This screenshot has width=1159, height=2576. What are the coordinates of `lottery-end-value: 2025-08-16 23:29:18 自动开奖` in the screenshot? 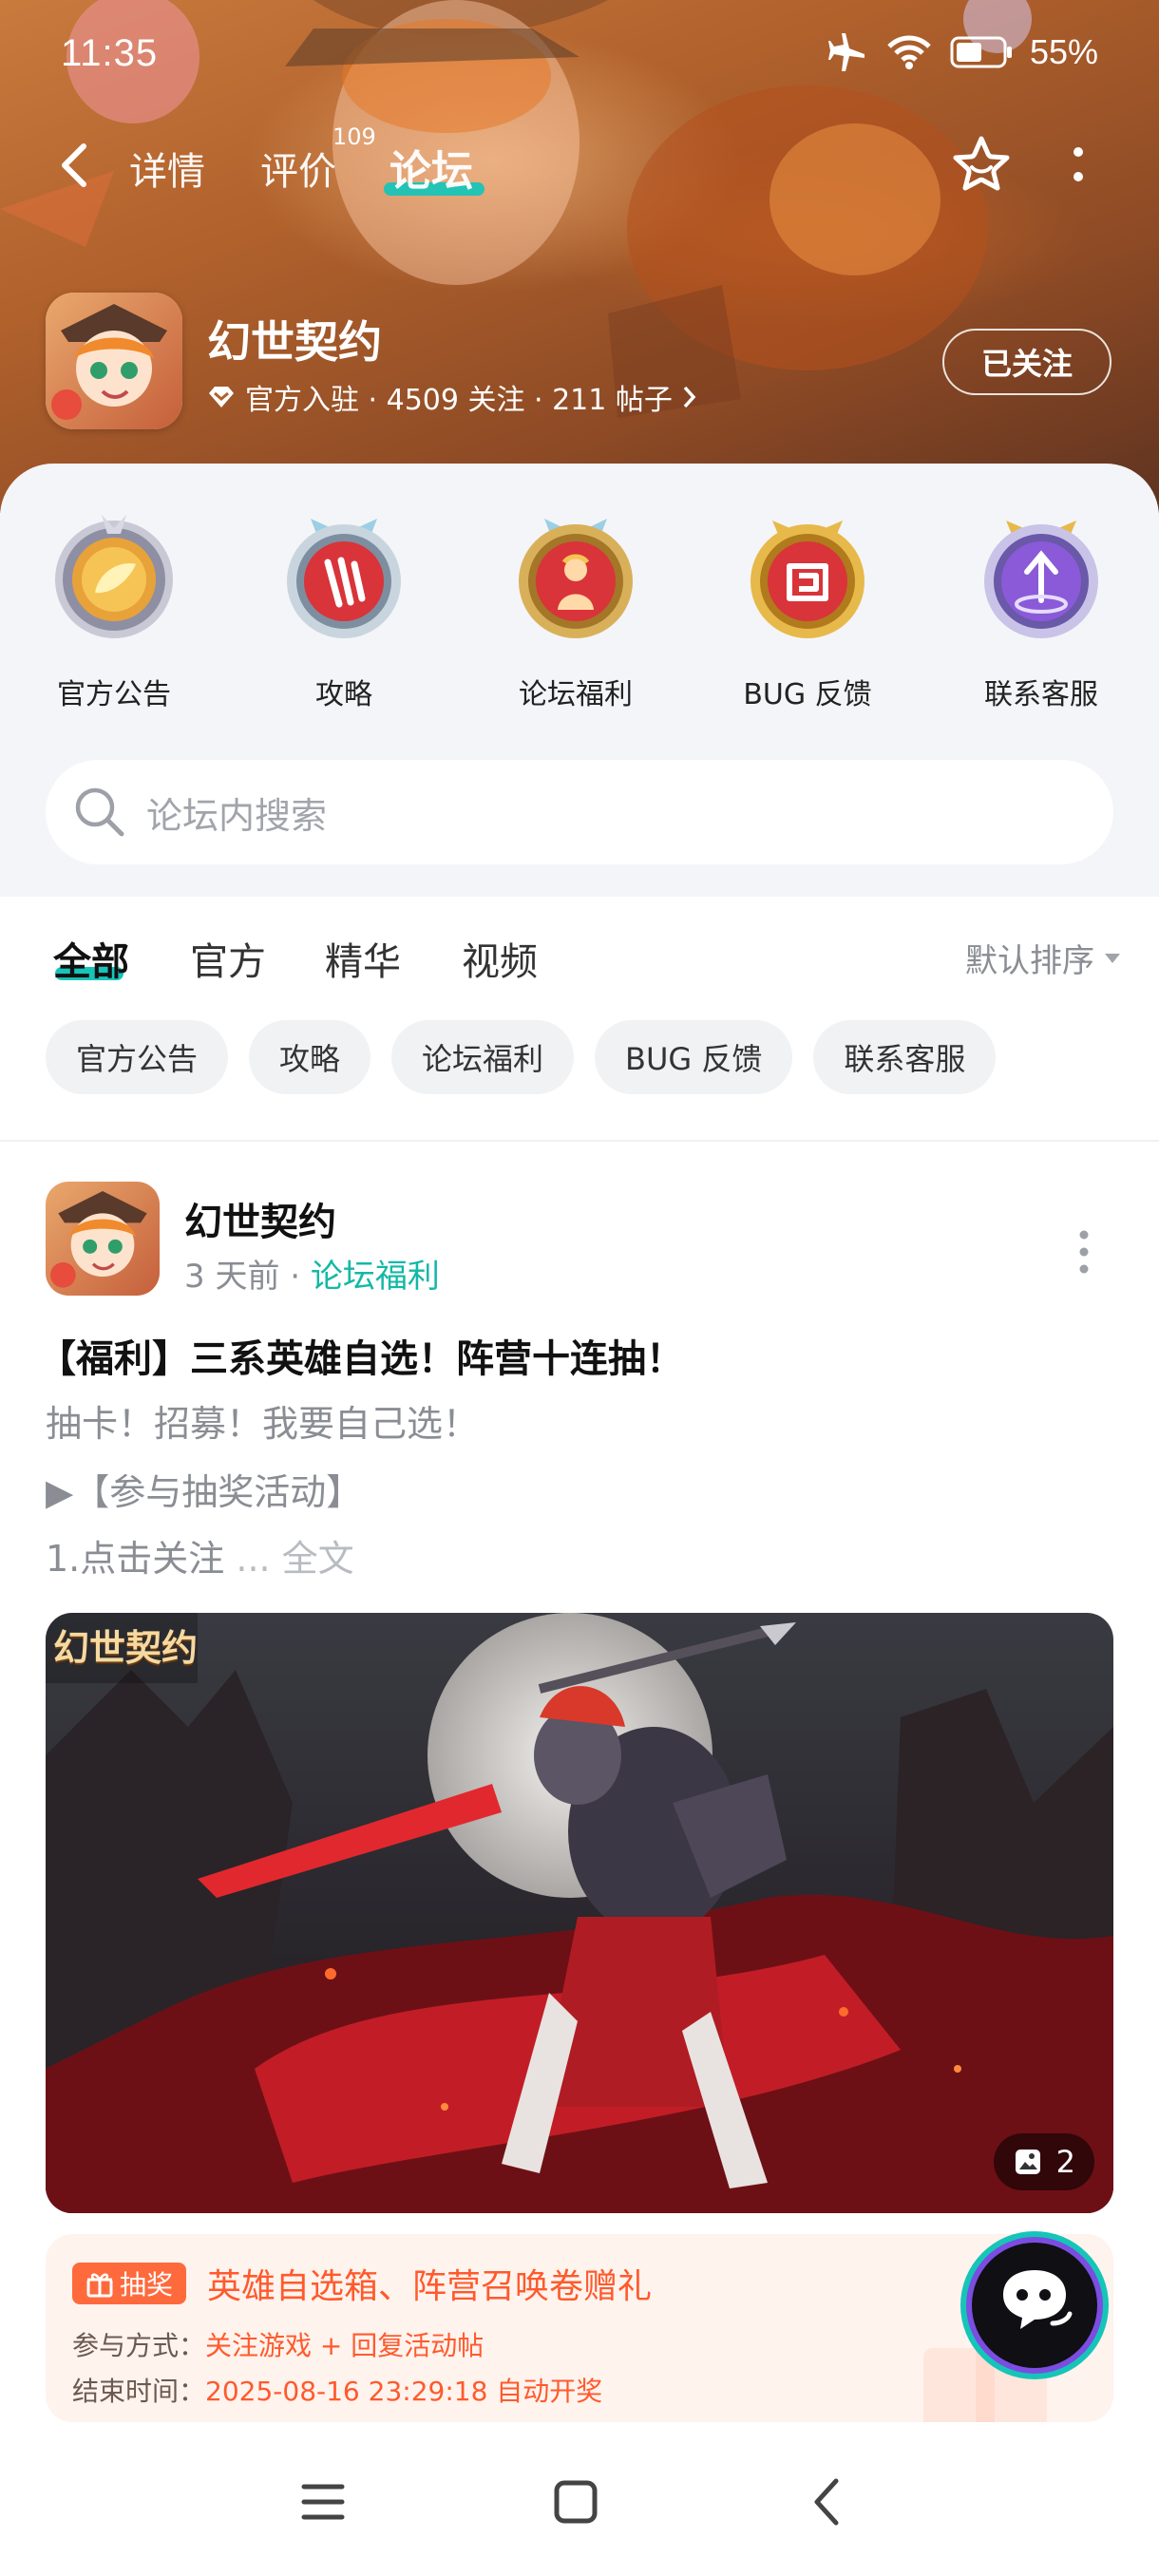 It's located at (404, 2391).